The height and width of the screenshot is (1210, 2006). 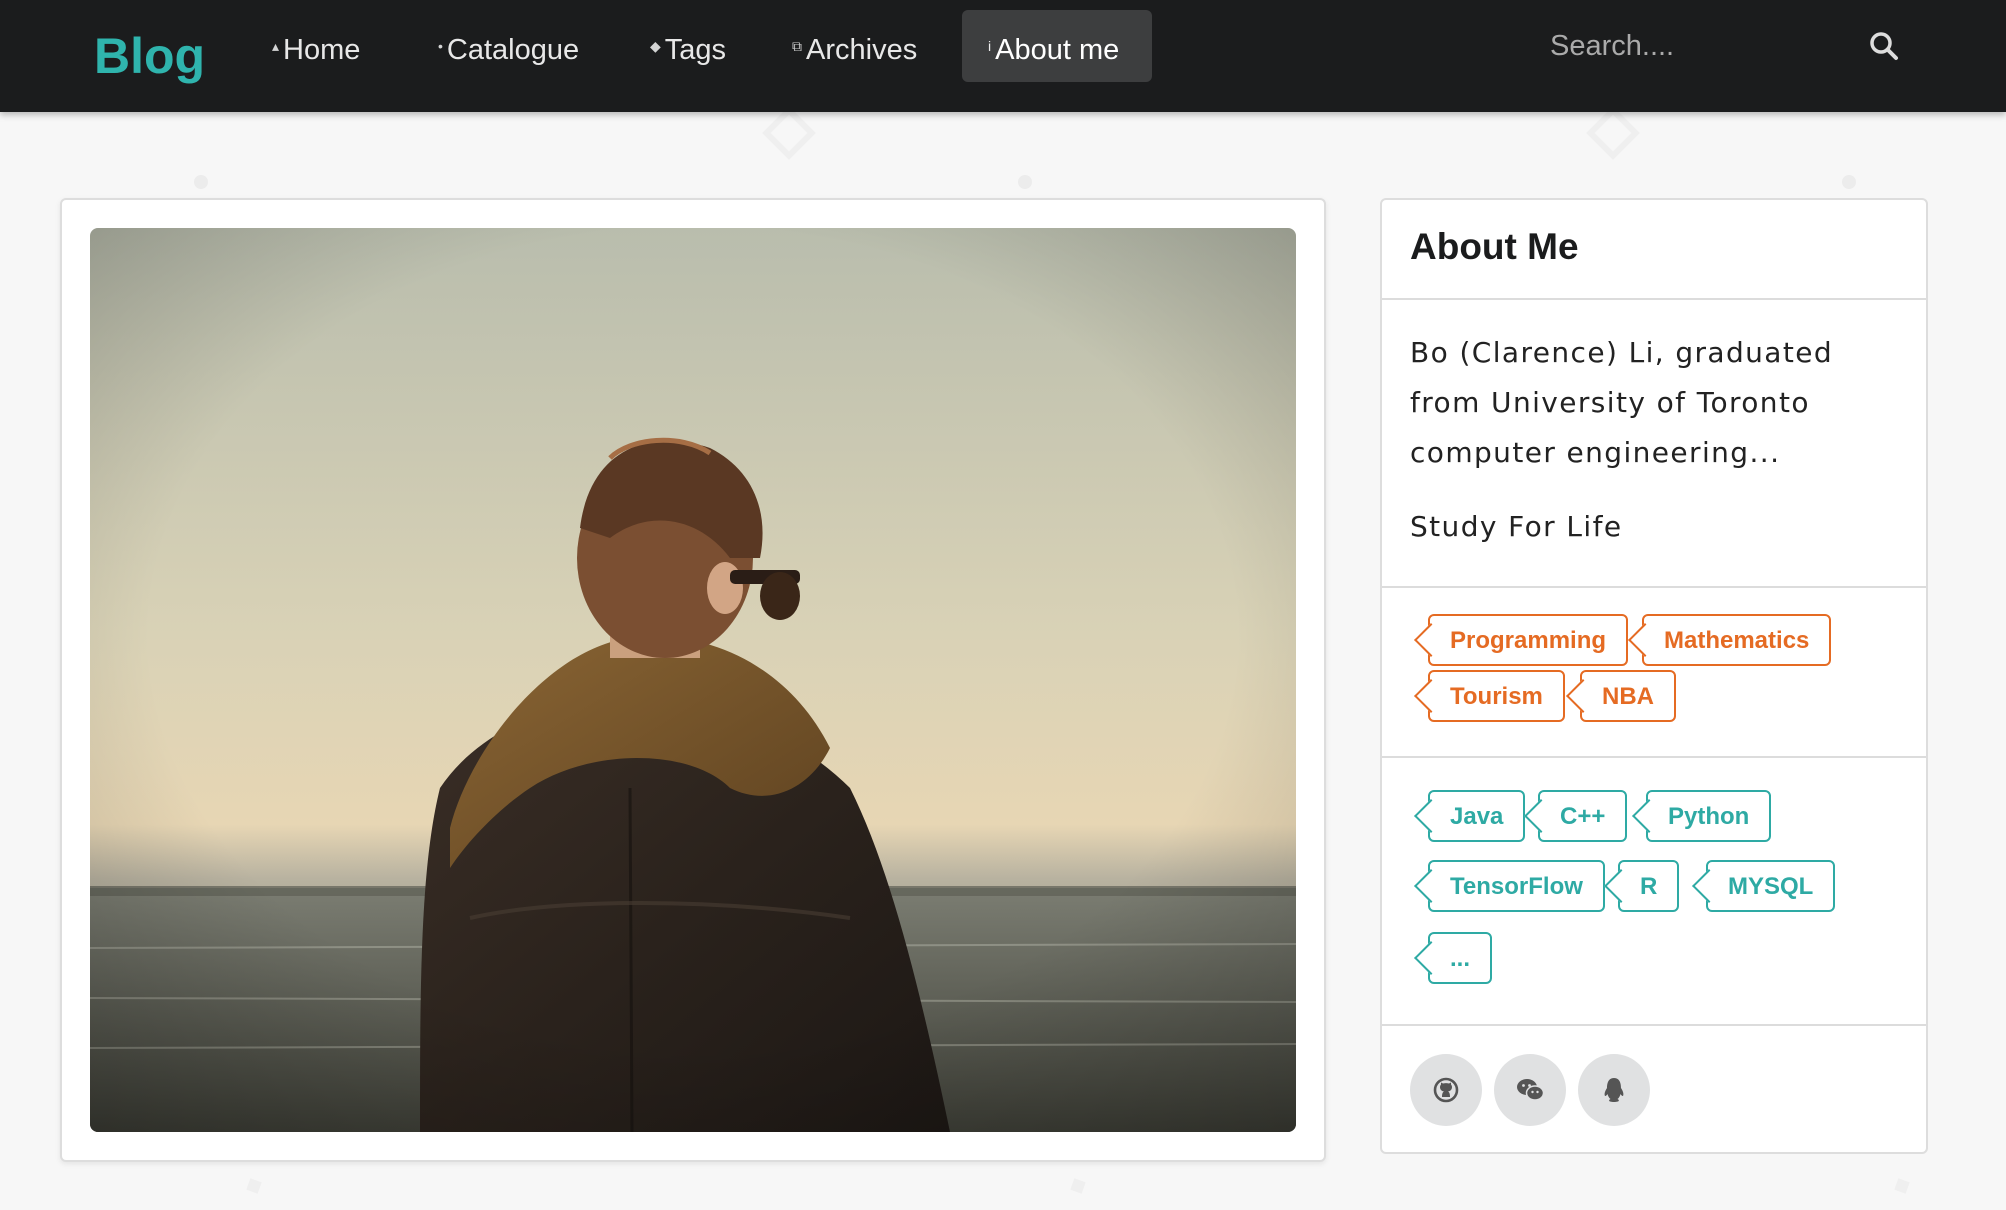 What do you see at coordinates (797, 46) in the screenshot?
I see `clone-icon: ⧉` at bounding box center [797, 46].